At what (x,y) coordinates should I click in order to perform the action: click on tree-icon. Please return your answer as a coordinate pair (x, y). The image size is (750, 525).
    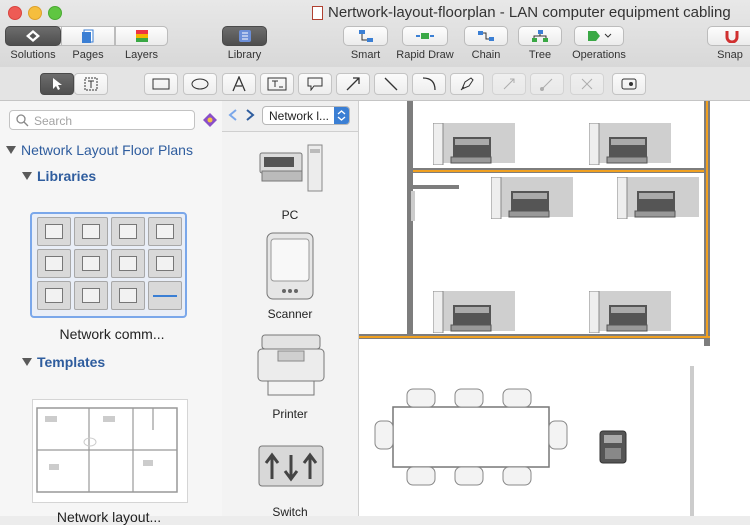
    Looking at the image, I should click on (540, 36).